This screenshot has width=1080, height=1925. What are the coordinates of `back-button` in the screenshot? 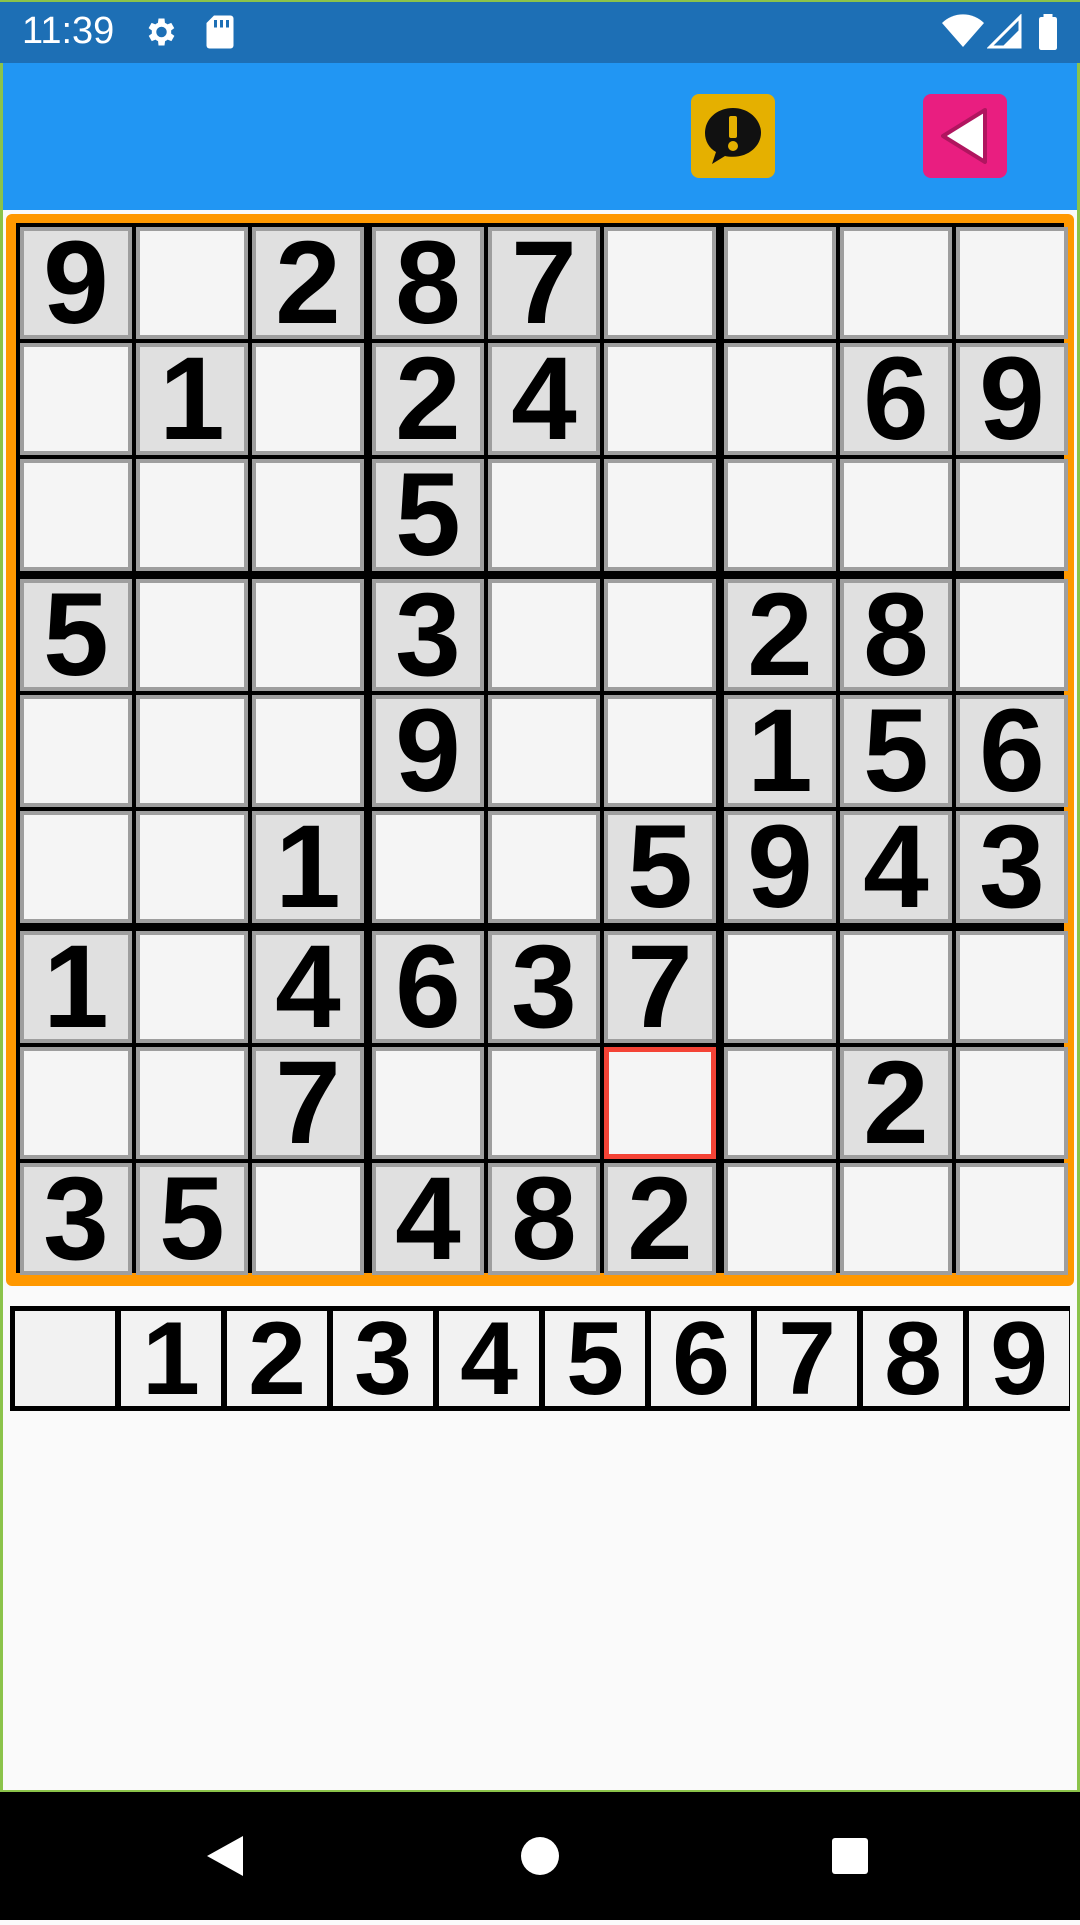 It's located at (965, 136).